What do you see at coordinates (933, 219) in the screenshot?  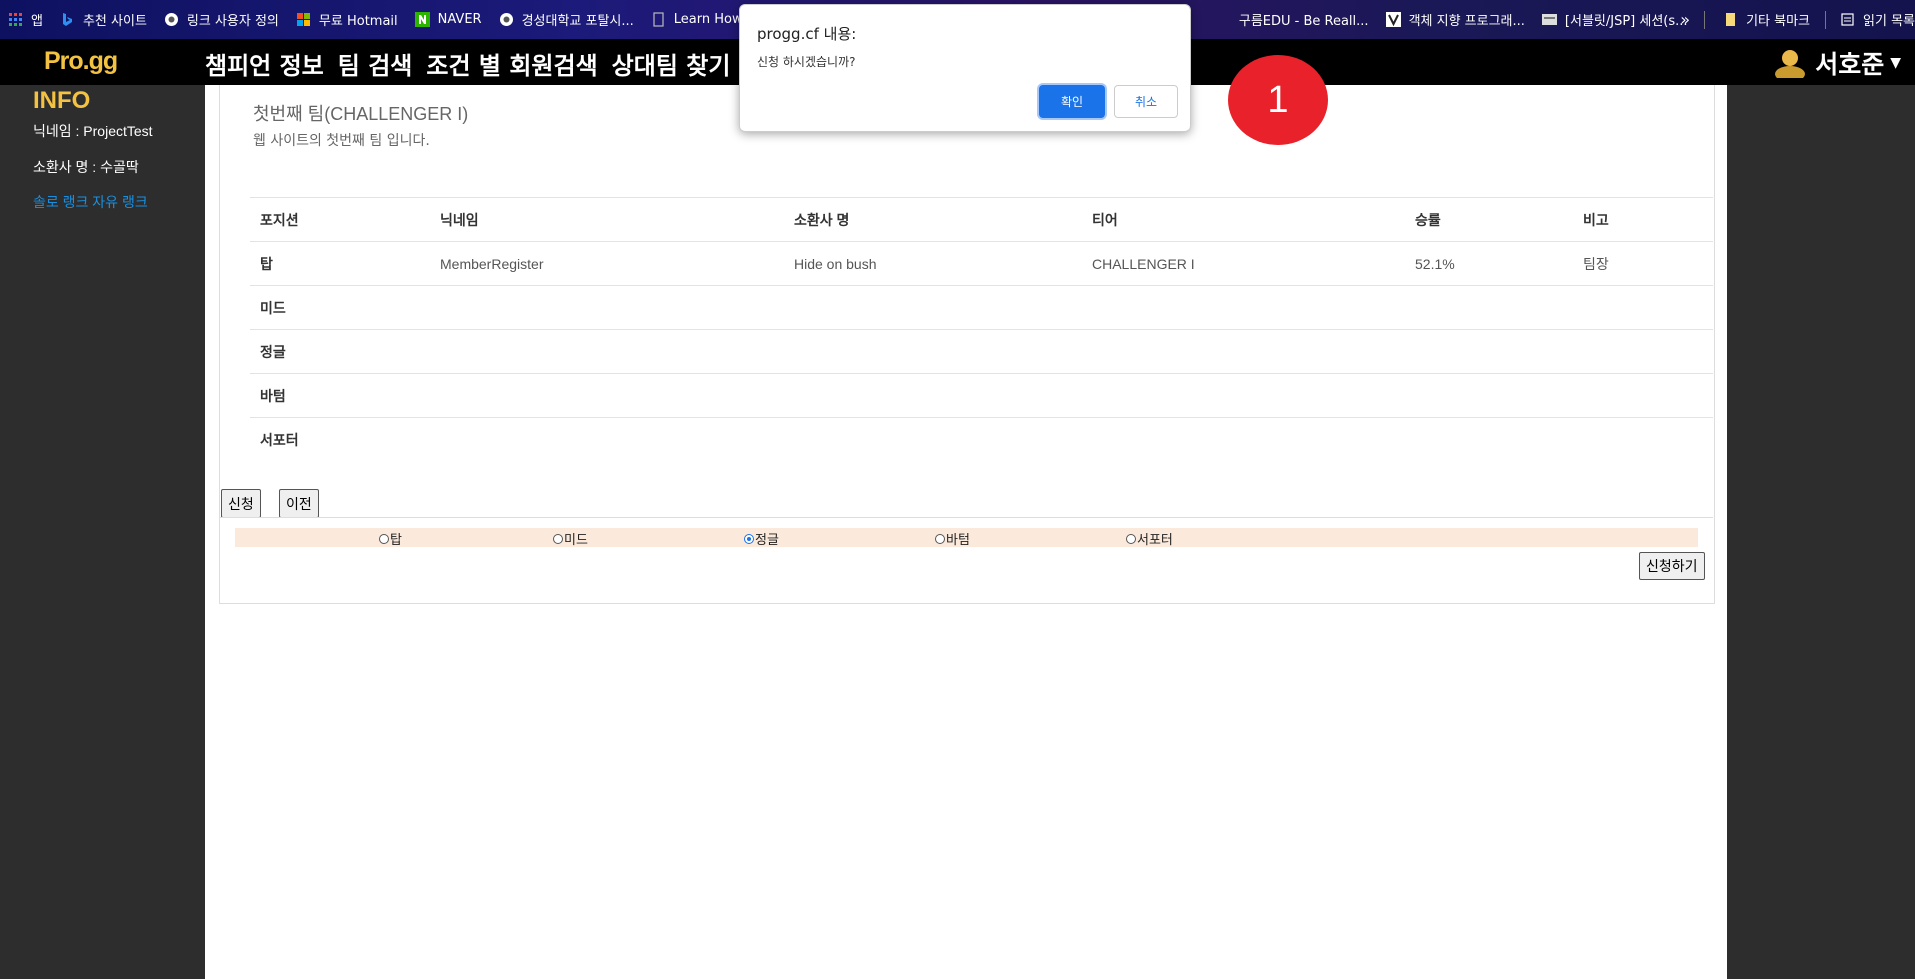 I see `column-header-summoner: 소환사 명` at bounding box center [933, 219].